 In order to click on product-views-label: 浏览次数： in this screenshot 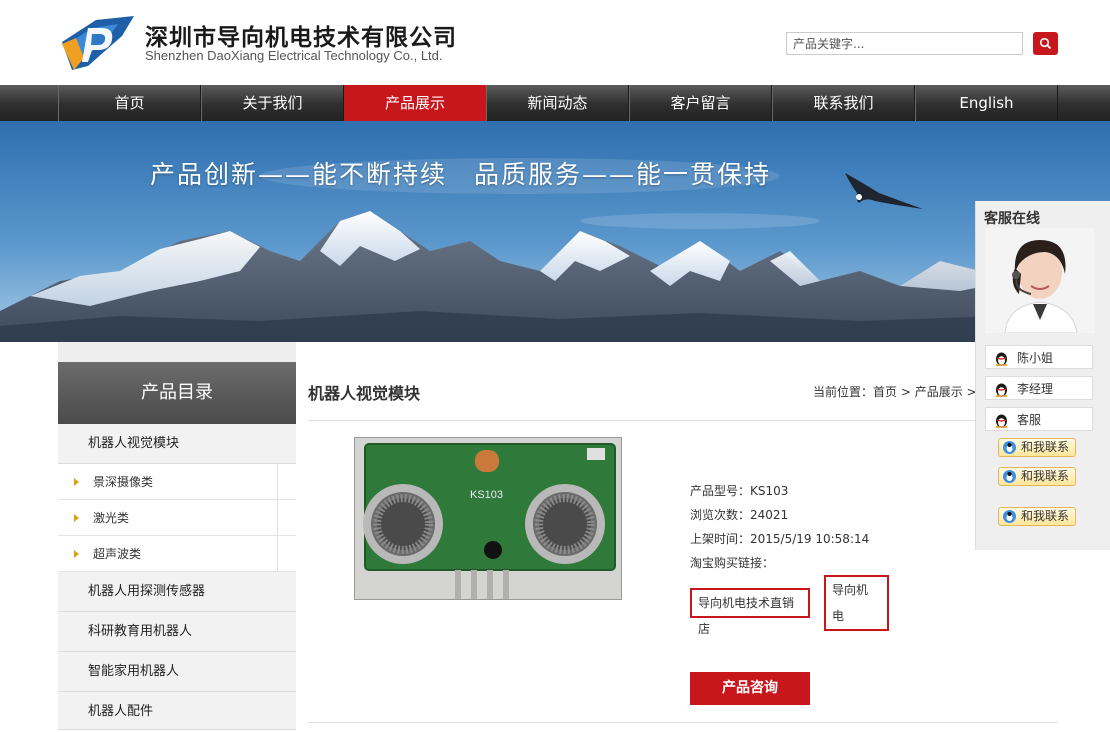, I will do `click(720, 515)`.